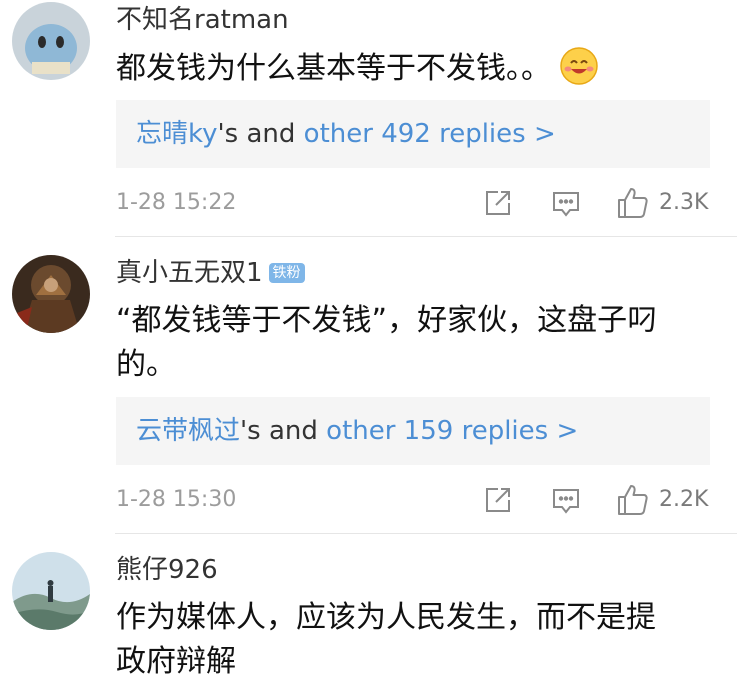 The image size is (737, 685). What do you see at coordinates (177, 134) in the screenshot?
I see `reply-username: 忘晴ky` at bounding box center [177, 134].